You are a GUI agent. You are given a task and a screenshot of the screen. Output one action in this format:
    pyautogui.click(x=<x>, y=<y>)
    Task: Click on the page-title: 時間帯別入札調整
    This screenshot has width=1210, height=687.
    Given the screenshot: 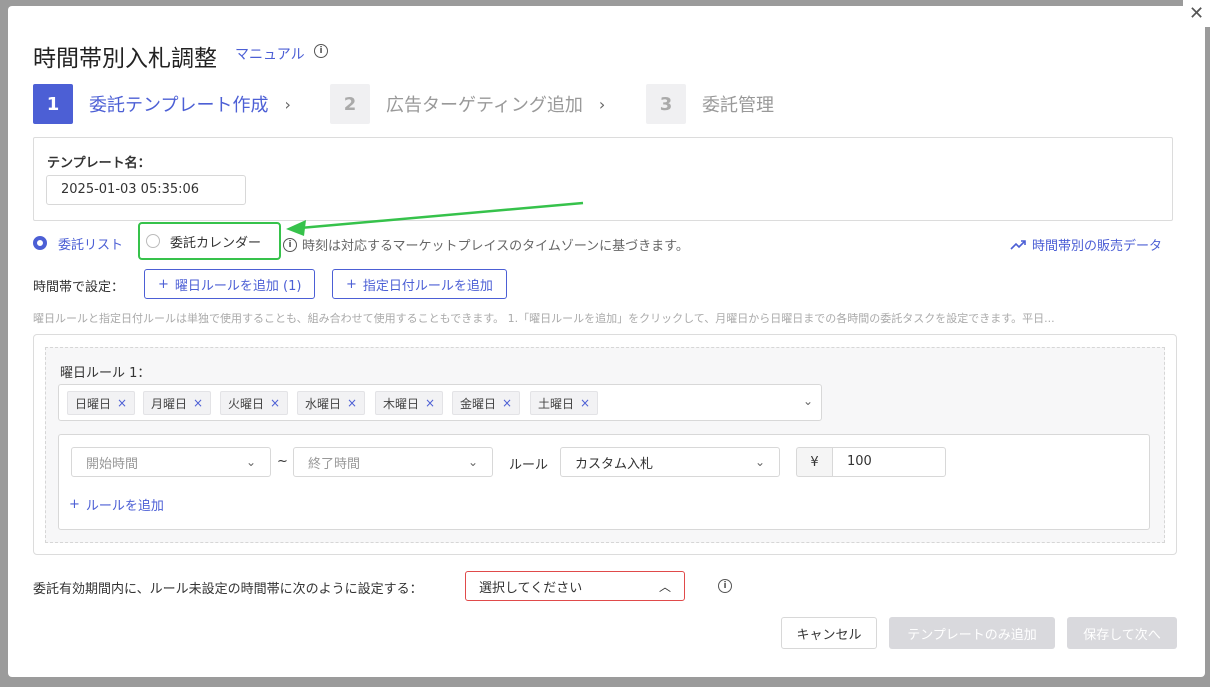 What is the action you would take?
    pyautogui.click(x=125, y=59)
    